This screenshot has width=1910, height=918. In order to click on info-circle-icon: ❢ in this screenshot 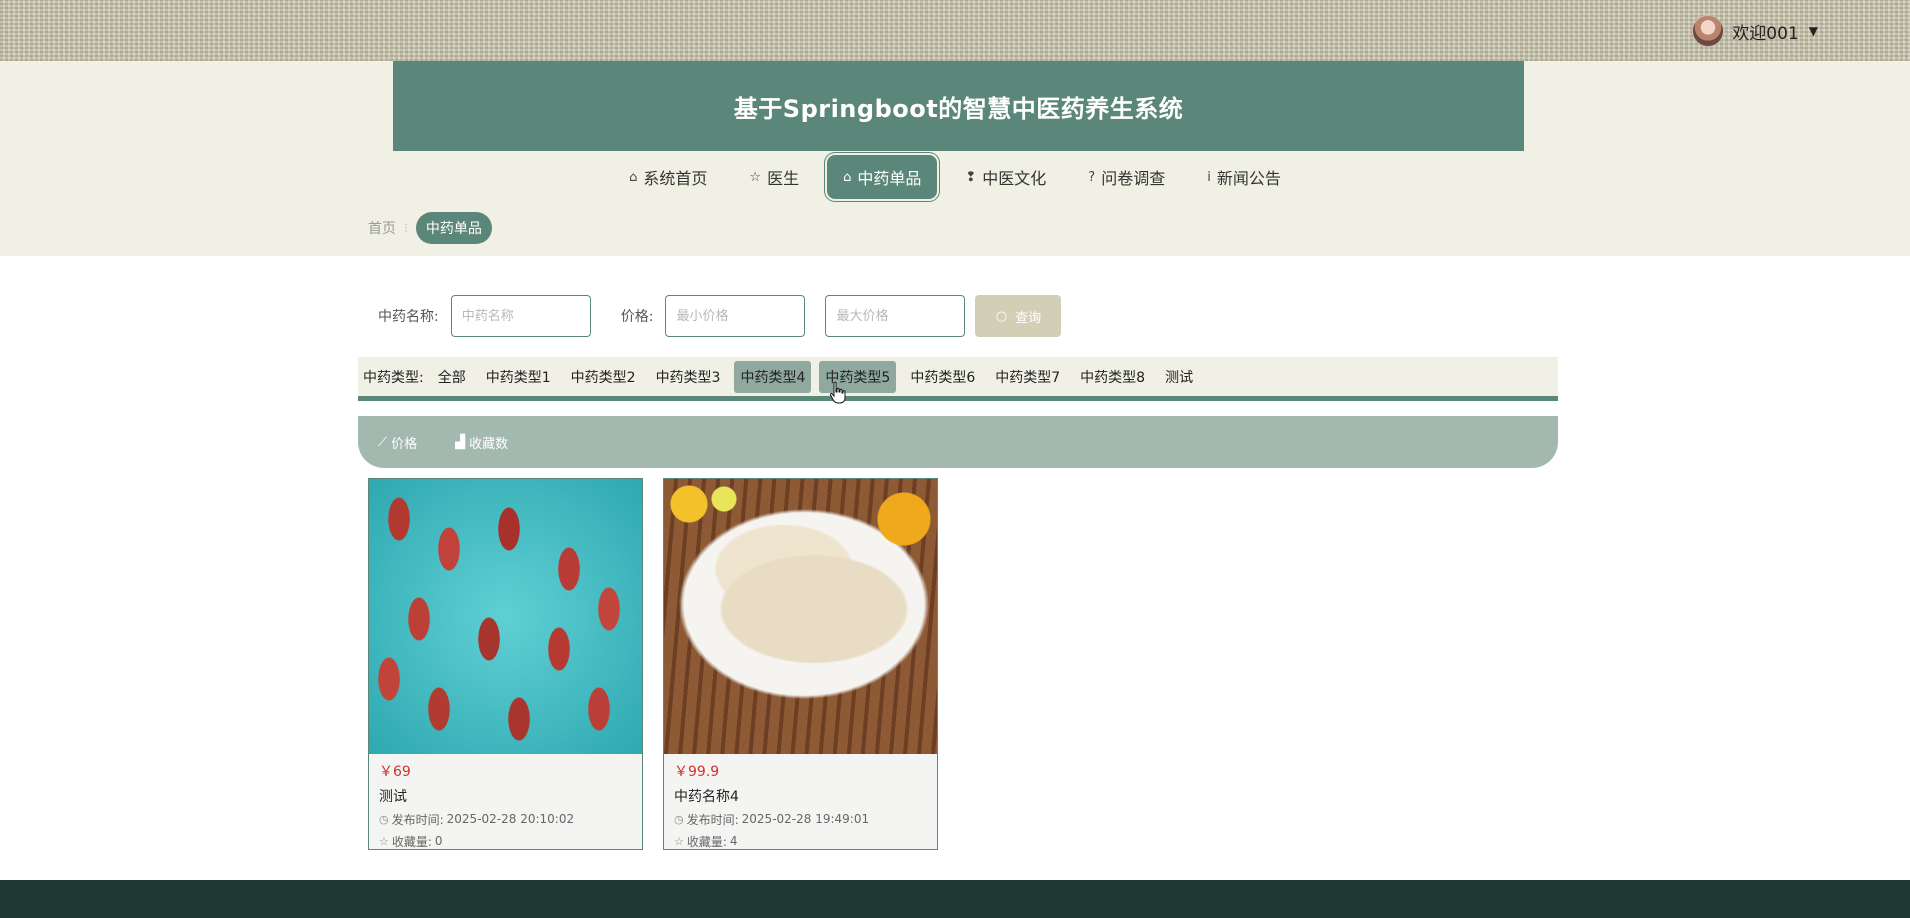, I will do `click(971, 177)`.